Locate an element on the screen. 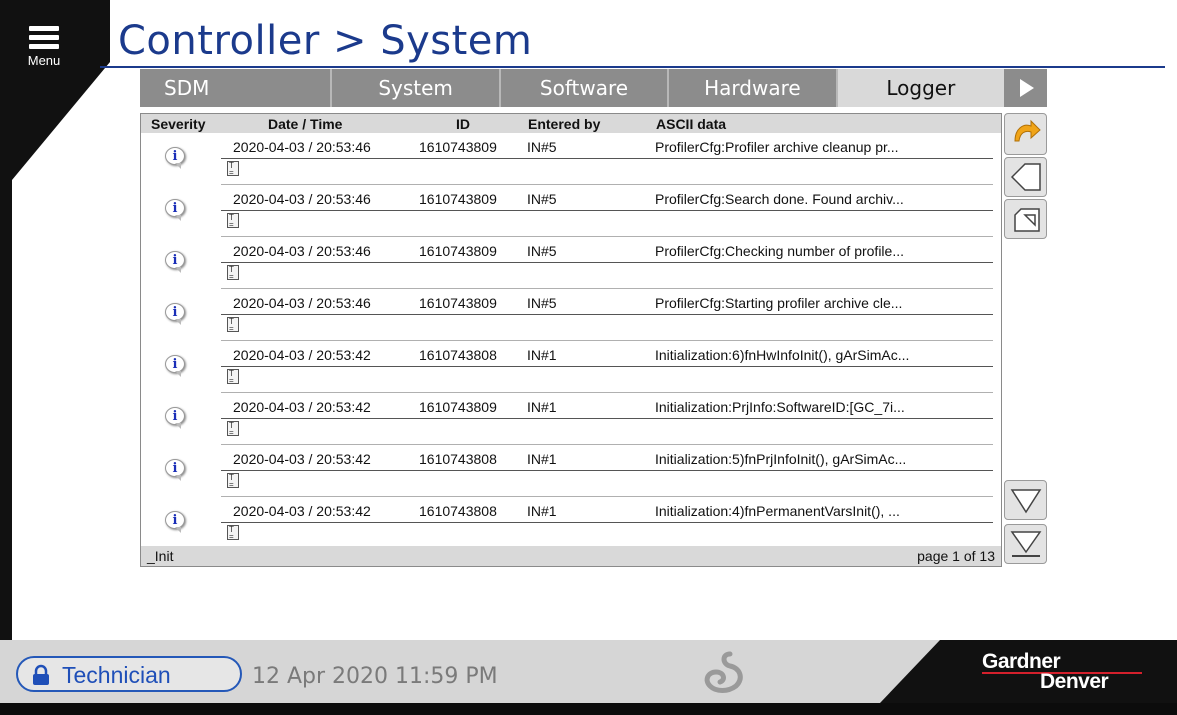 This screenshot has height=715, width=1177. tab-logger: Logger is located at coordinates (921, 88).